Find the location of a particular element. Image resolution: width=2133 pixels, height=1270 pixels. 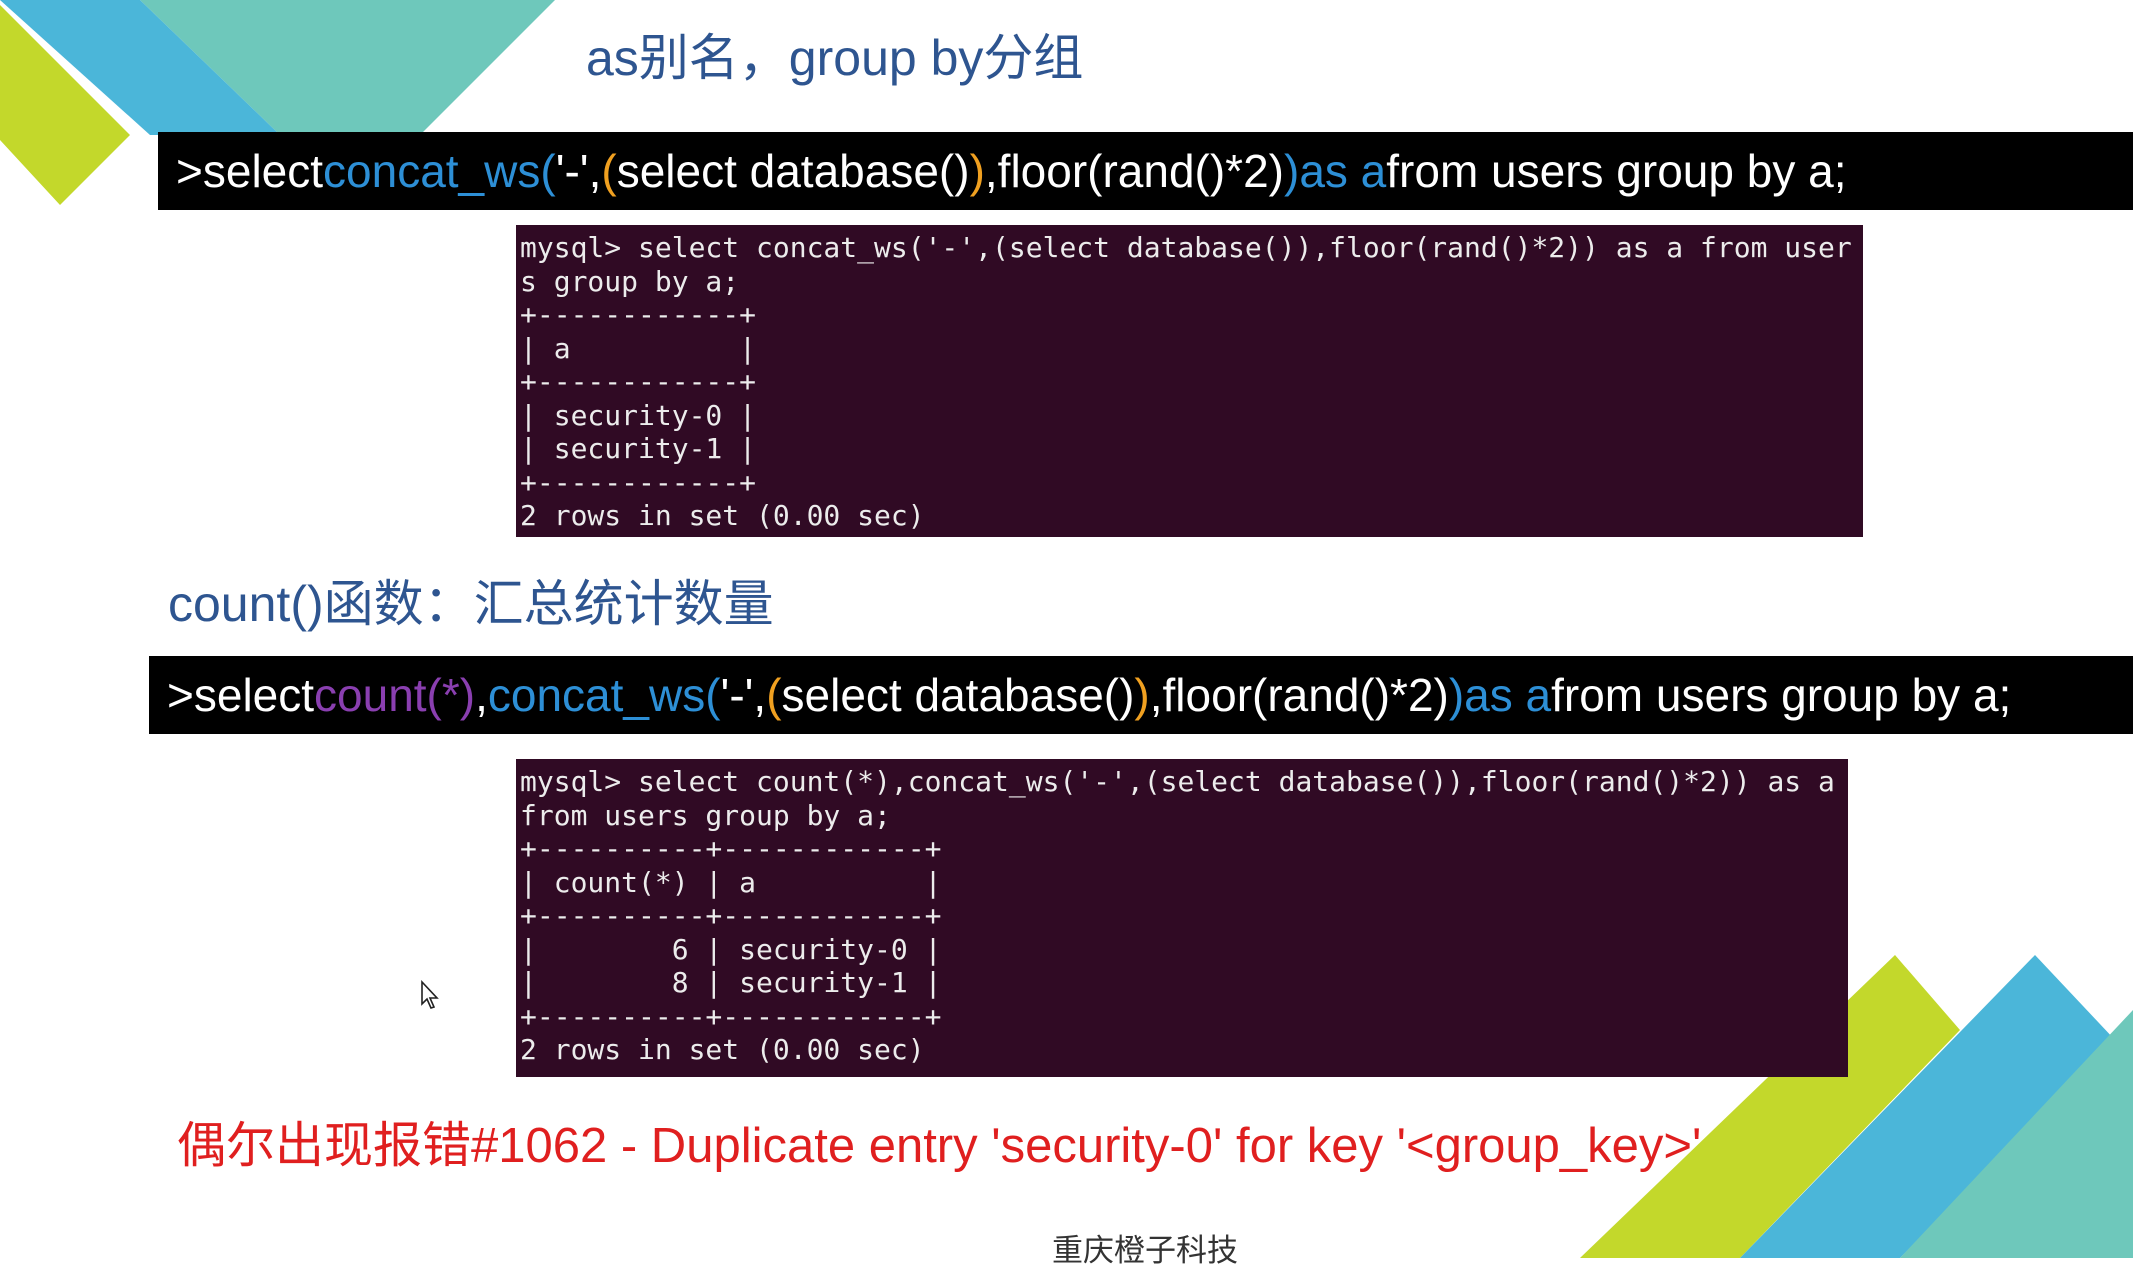

cmd1-part: from users group by a; is located at coordinates (1616, 171).